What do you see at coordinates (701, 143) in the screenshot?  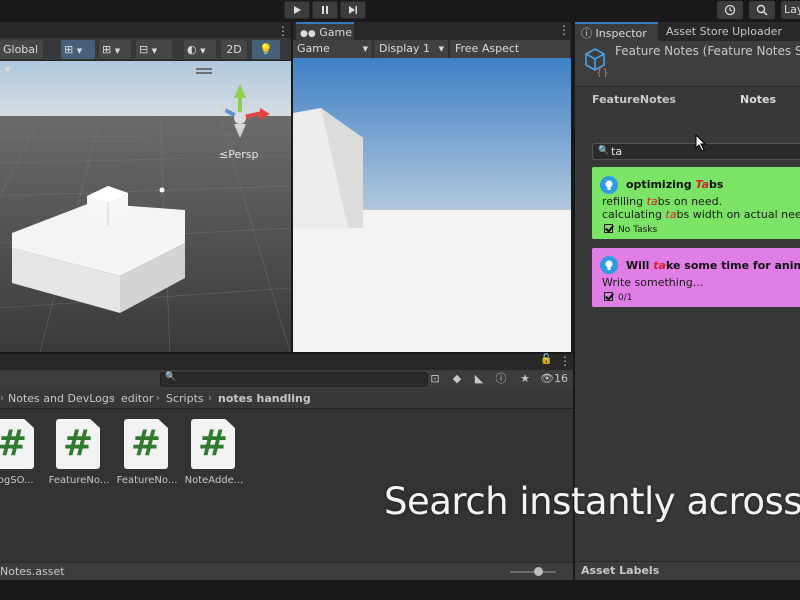 I see `mouse-cursor-icon` at bounding box center [701, 143].